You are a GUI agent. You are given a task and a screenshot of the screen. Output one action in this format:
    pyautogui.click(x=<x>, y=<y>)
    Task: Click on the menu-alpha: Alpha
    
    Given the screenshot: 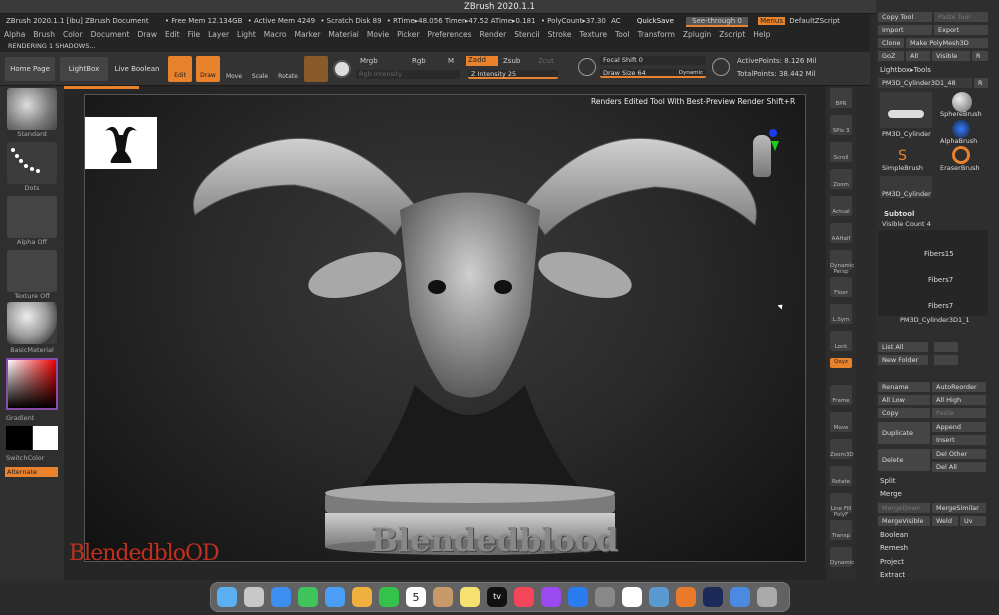 What is the action you would take?
    pyautogui.click(x=14, y=34)
    